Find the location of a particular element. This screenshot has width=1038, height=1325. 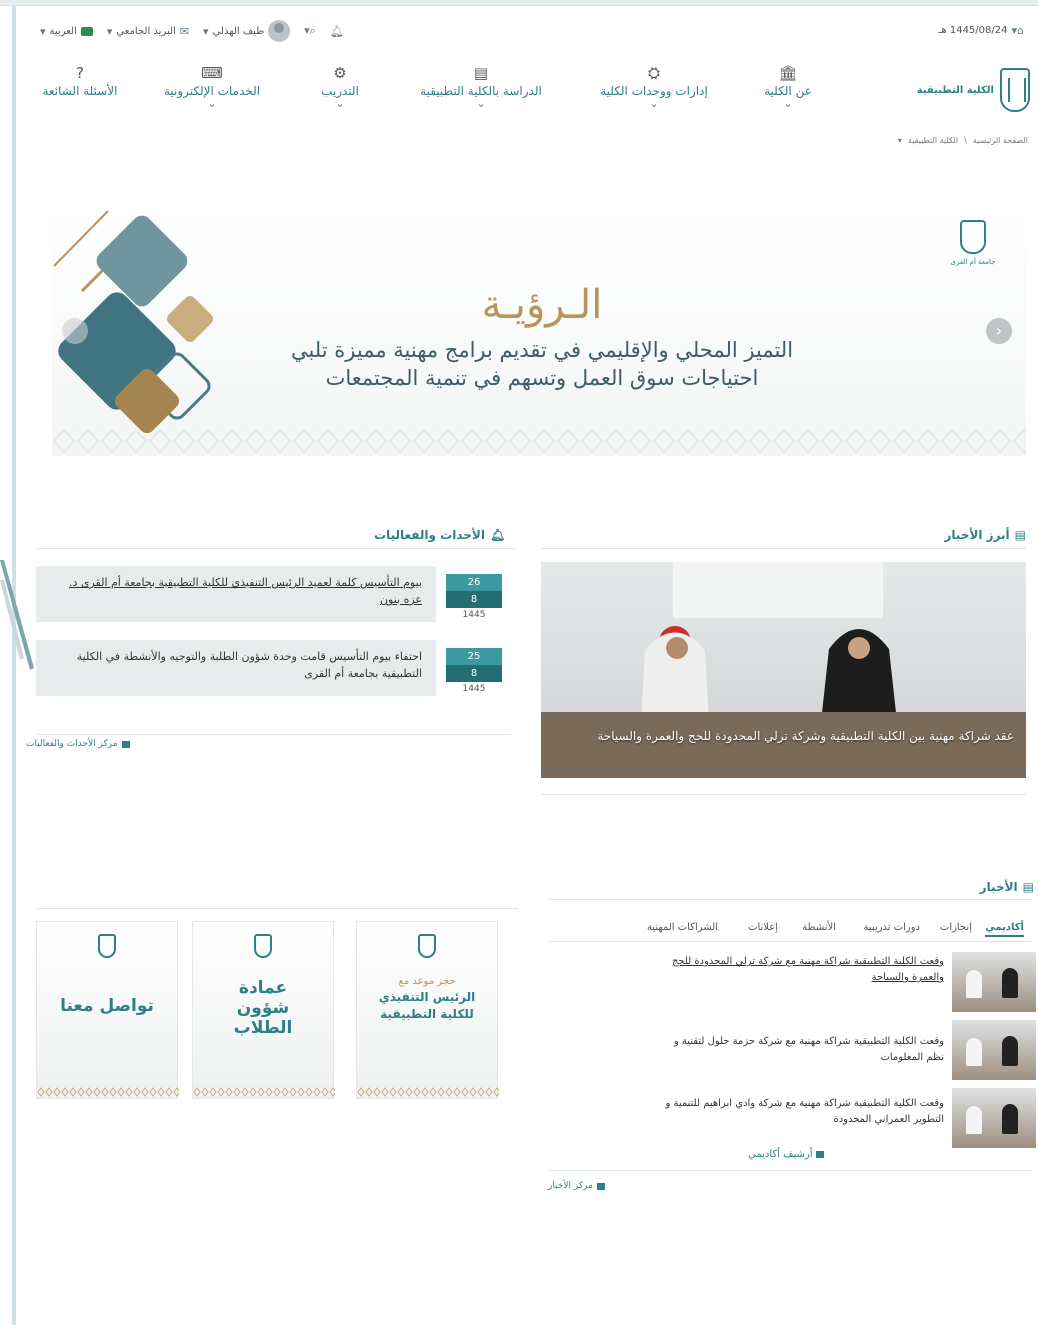

college-logo-text: الكلية التطبيقية is located at coordinates (955, 90).